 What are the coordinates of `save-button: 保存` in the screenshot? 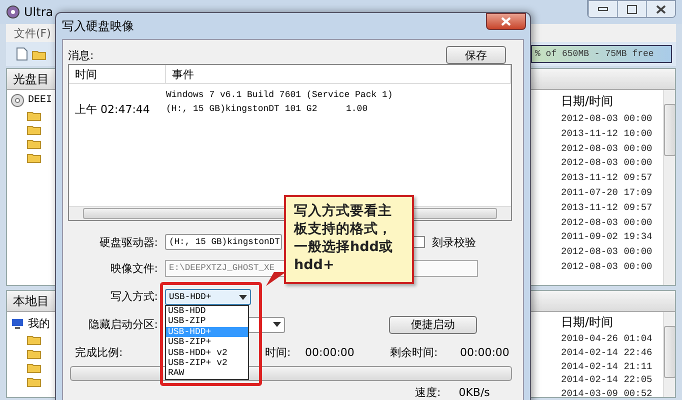 It's located at (476, 55).